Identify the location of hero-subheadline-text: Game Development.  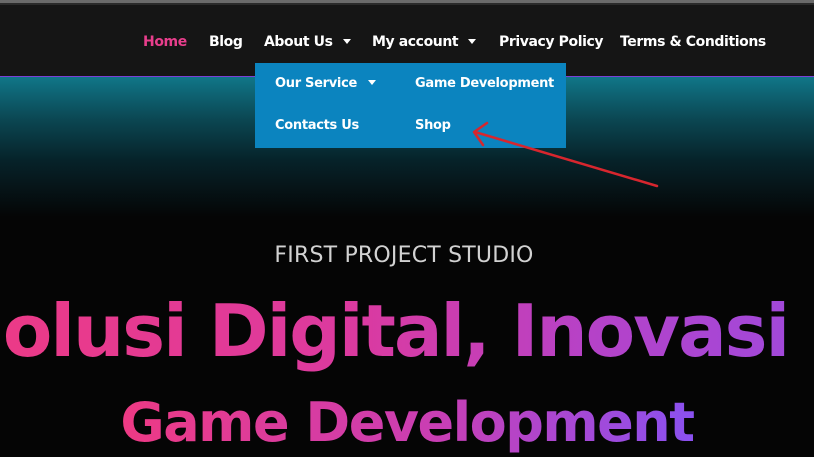
(407, 422).